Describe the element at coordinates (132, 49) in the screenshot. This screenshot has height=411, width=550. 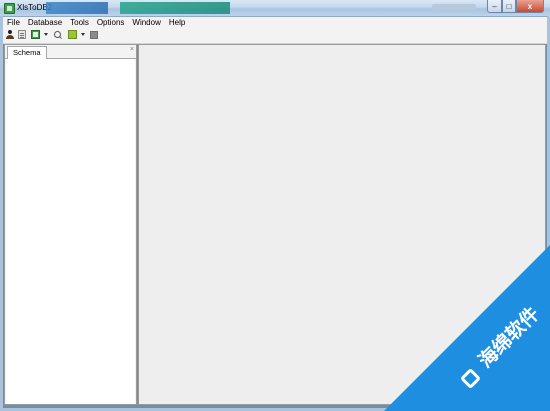
I see `panel-close-icon: ×` at that location.